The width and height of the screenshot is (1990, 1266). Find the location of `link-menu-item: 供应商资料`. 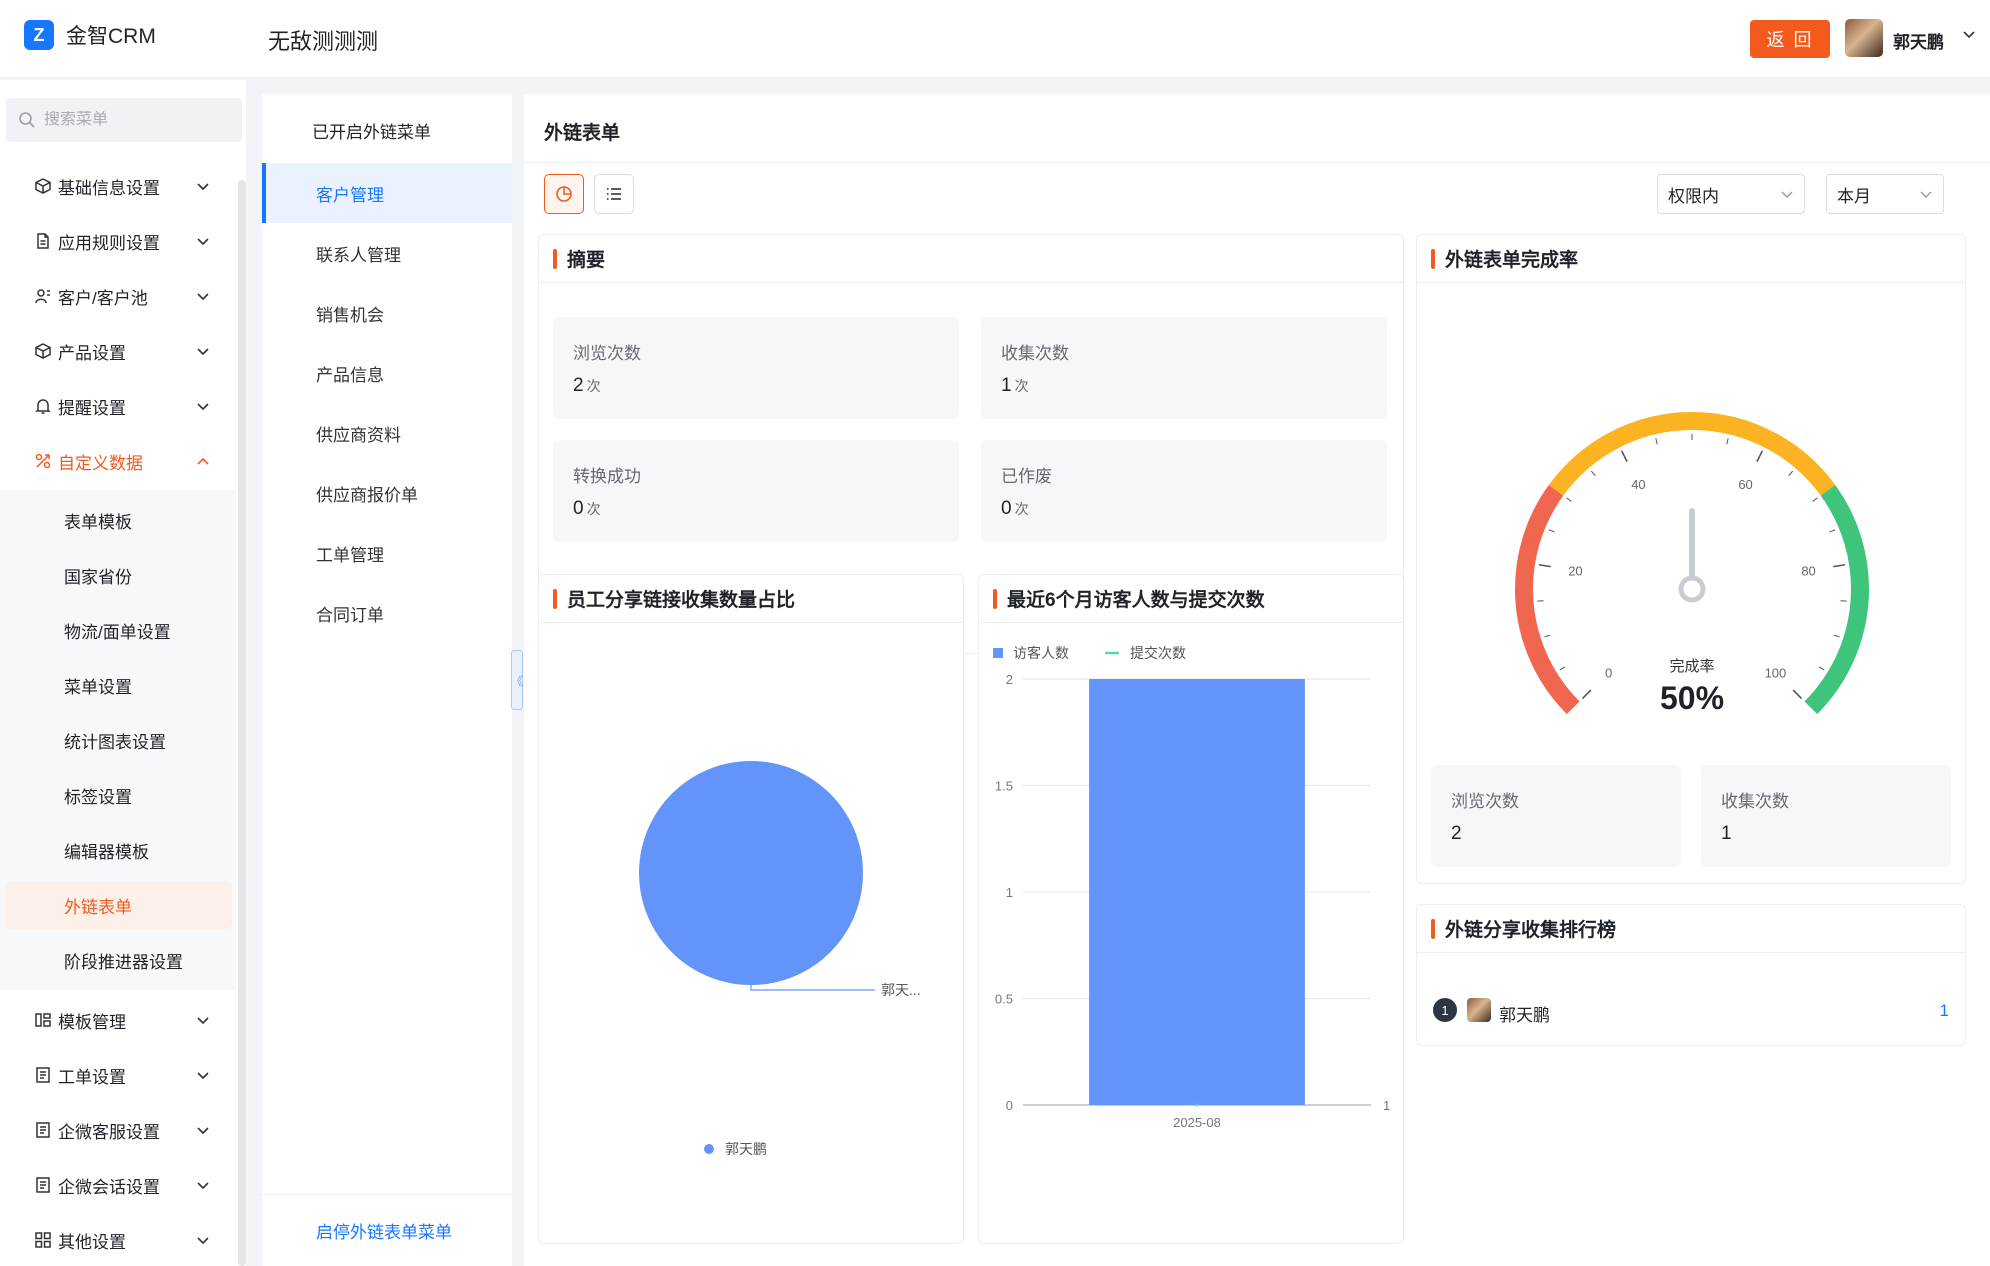

link-menu-item: 供应商资料 is located at coordinates (387, 433).